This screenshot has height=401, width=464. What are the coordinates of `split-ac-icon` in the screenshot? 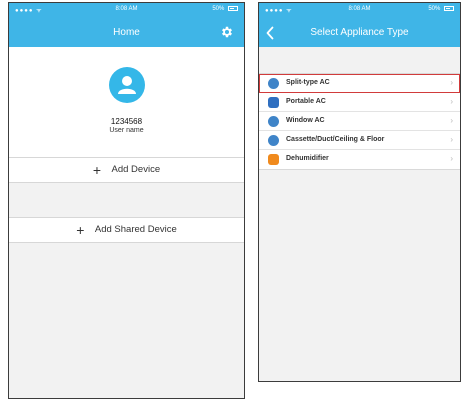 It's located at (273, 83).